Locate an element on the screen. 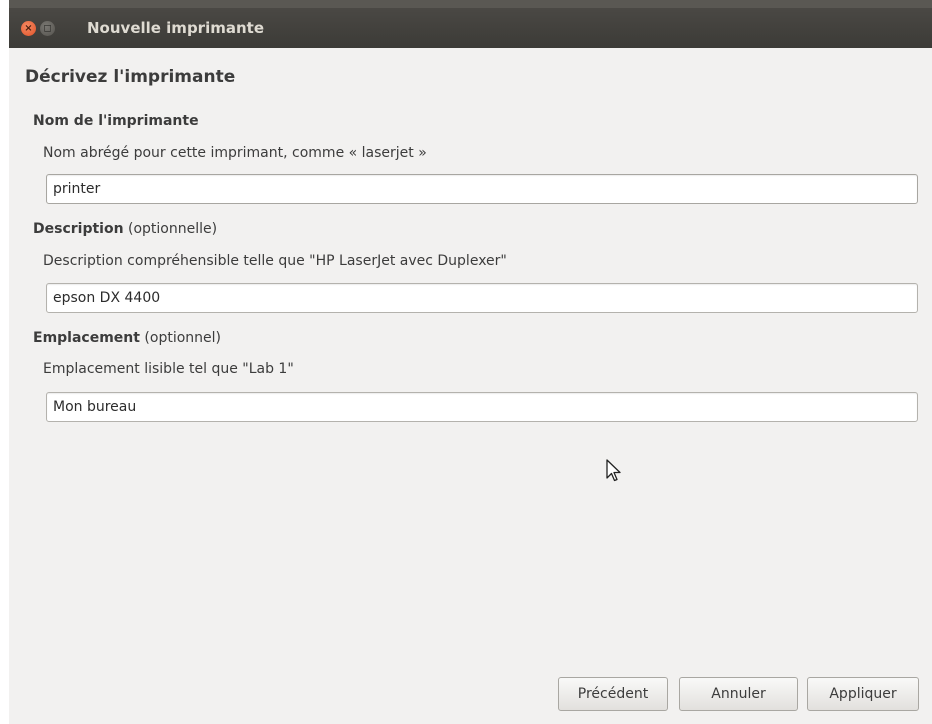  page-title: Décrivez l'imprimante is located at coordinates (130, 77).